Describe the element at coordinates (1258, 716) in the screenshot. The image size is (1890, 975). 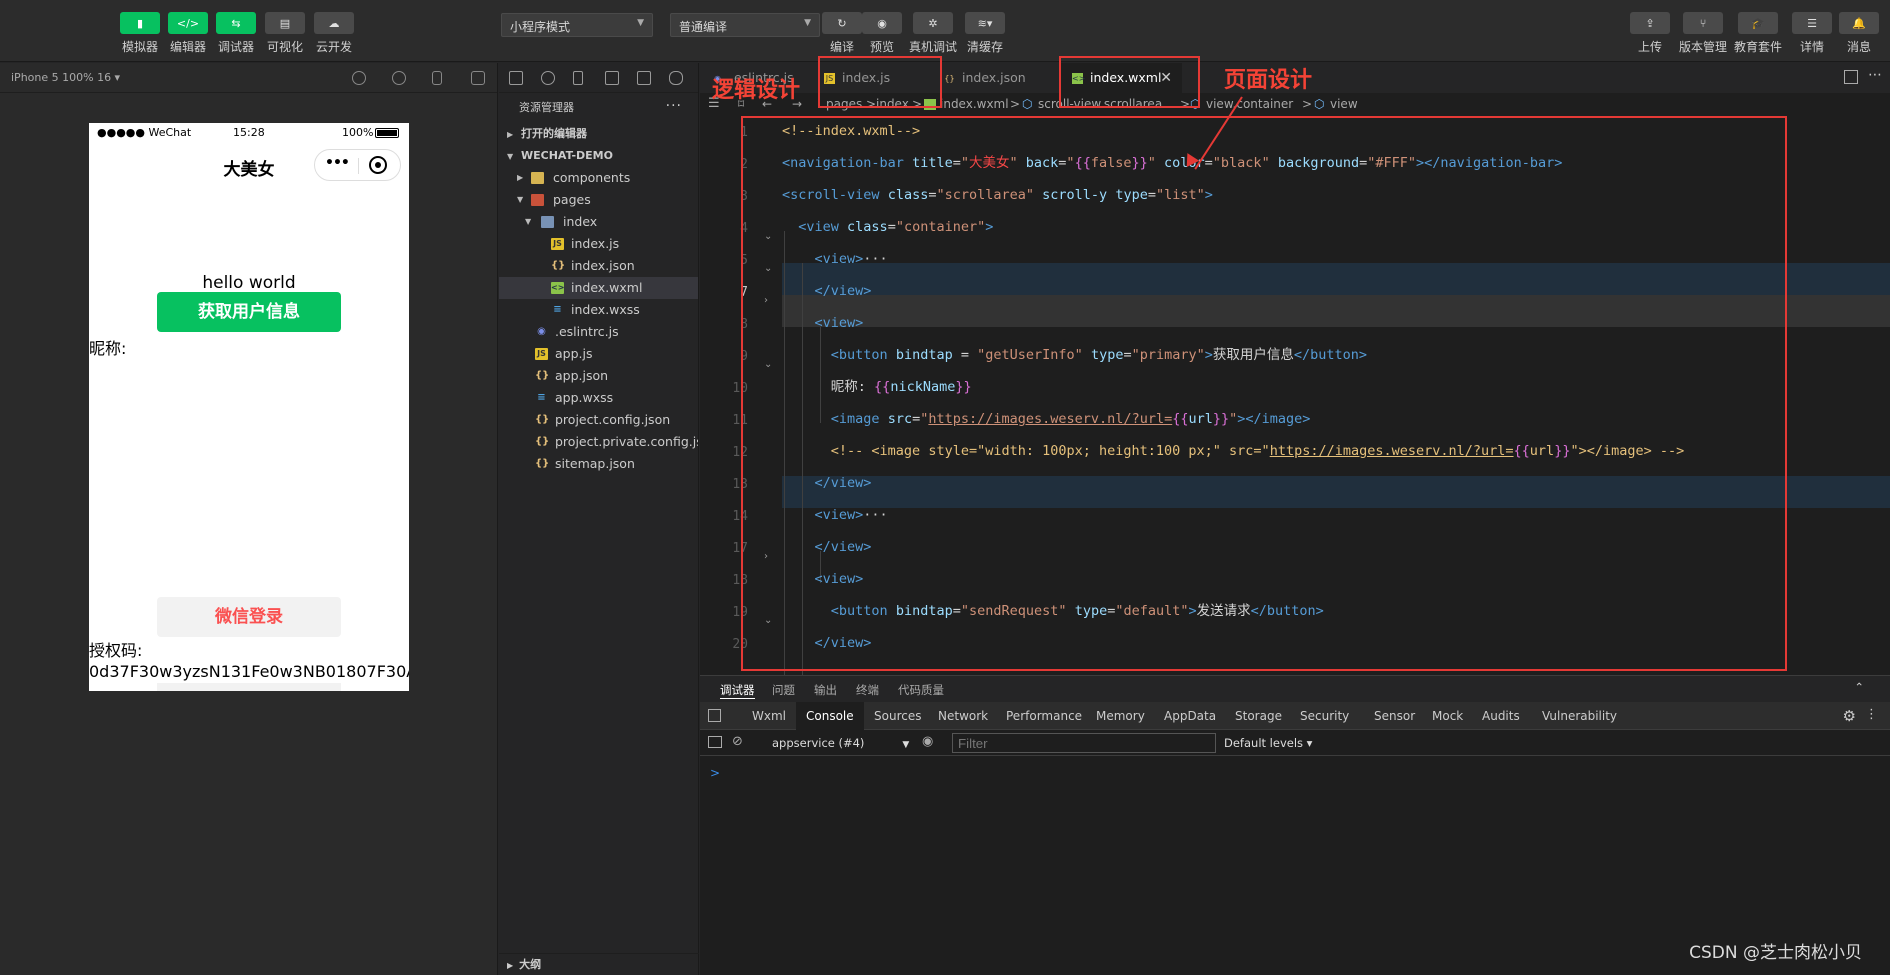
I see `devtab-storage: Storage` at that location.